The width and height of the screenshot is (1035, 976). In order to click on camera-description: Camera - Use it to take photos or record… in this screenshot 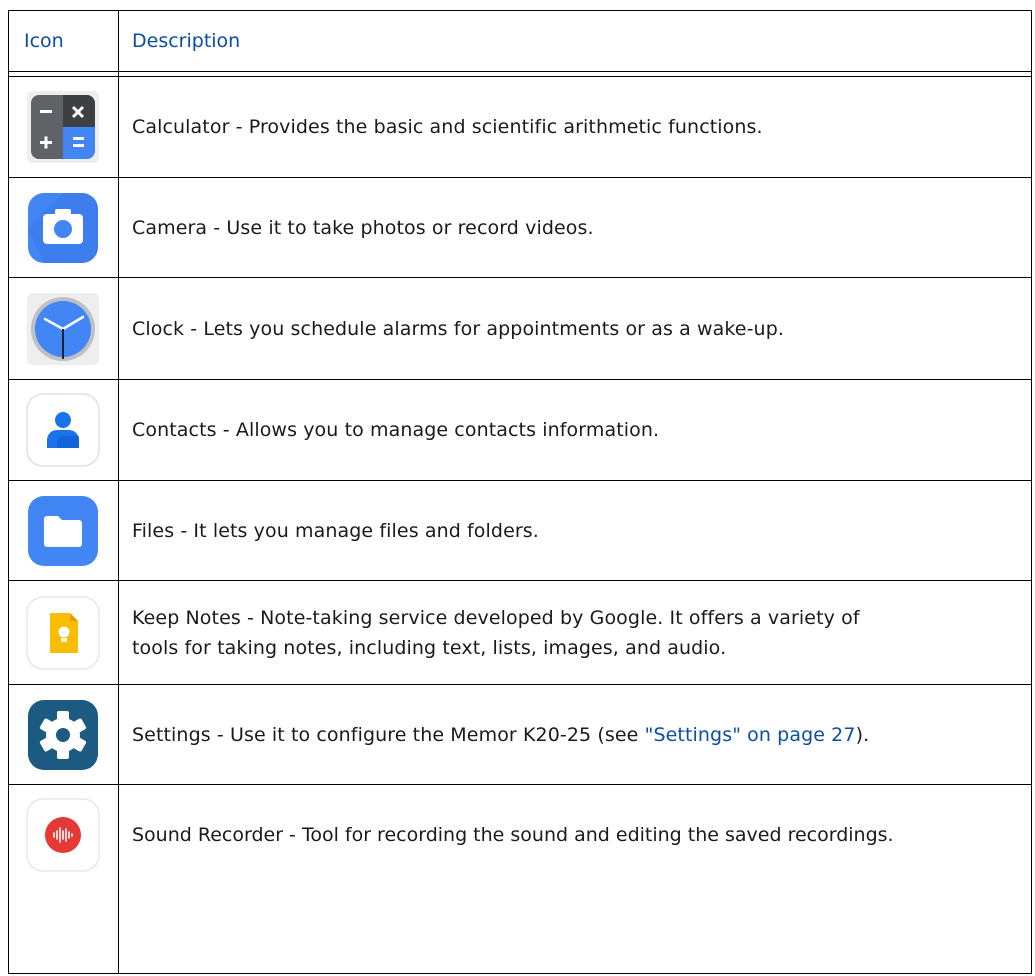, I will do `click(363, 227)`.